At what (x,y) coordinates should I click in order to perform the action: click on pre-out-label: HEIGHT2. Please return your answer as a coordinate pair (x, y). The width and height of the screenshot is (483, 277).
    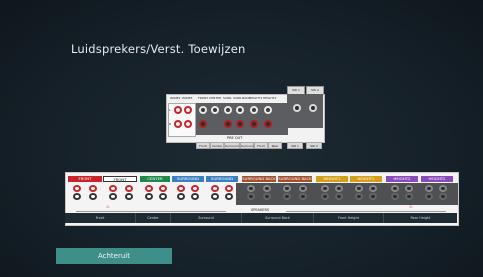
    Looking at the image, I should click on (270, 98).